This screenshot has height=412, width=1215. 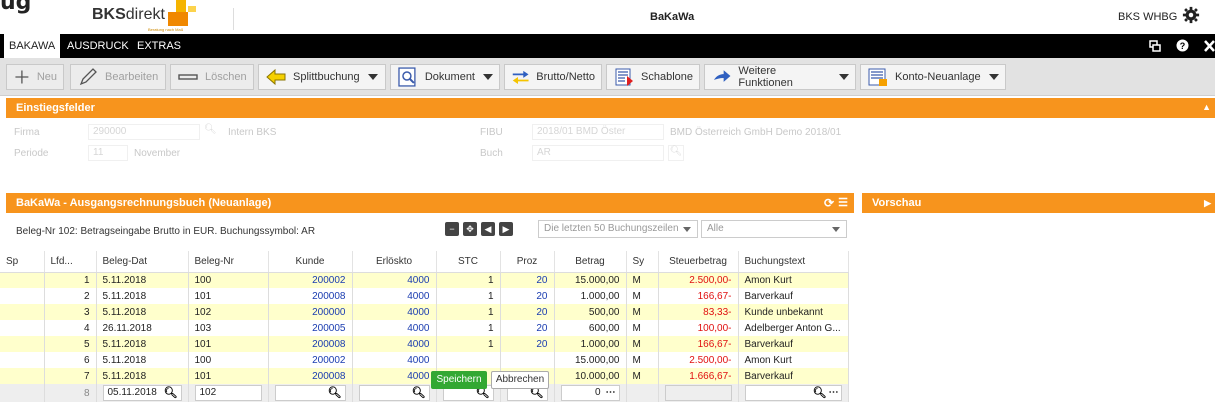 What do you see at coordinates (1155, 46) in the screenshot?
I see `window-icon` at bounding box center [1155, 46].